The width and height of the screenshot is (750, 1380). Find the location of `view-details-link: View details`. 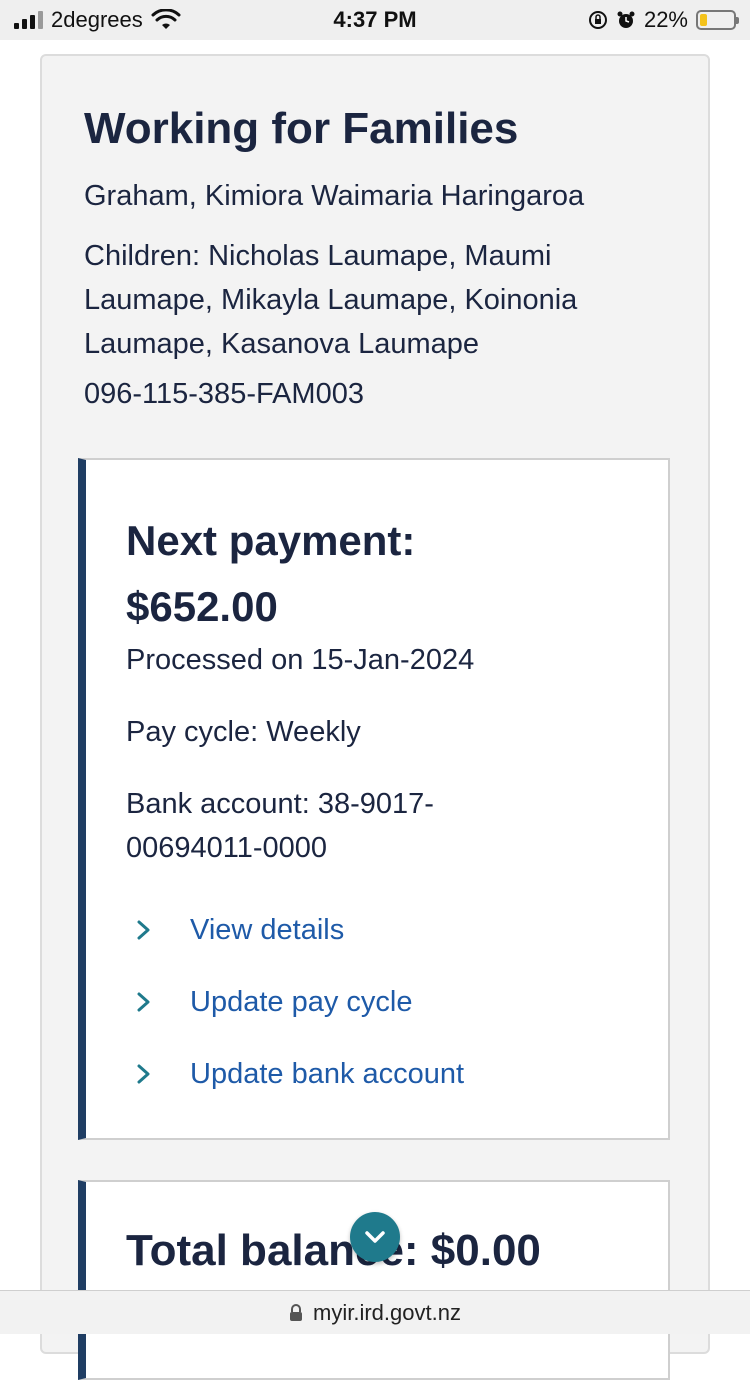

view-details-link: View details is located at coordinates (240, 930).